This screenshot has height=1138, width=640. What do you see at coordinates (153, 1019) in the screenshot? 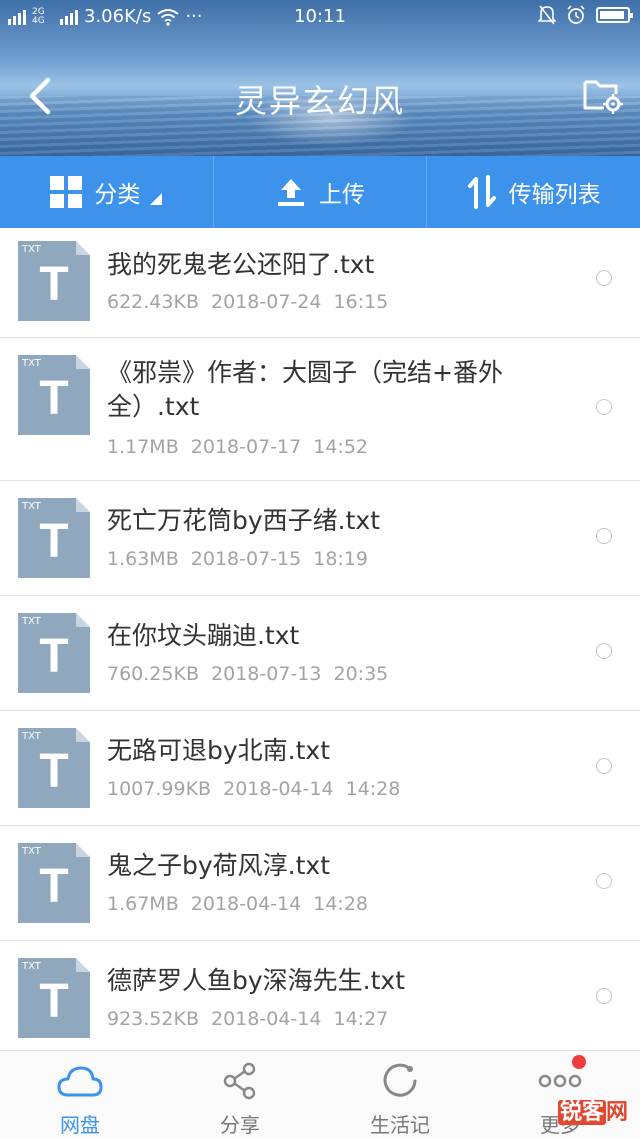
I see `file-size: 923.52KB` at bounding box center [153, 1019].